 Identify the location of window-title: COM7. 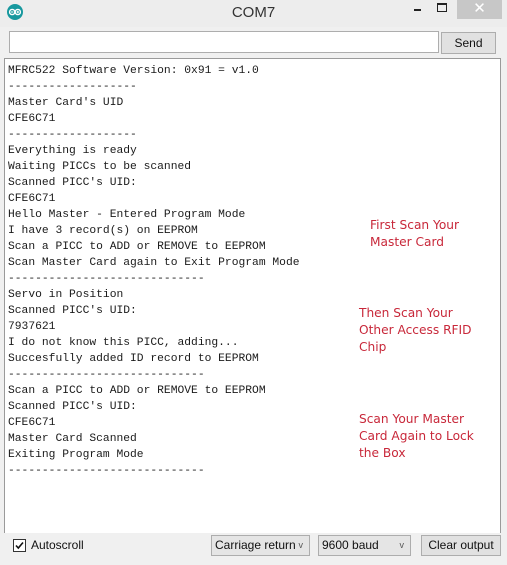
(253, 12).